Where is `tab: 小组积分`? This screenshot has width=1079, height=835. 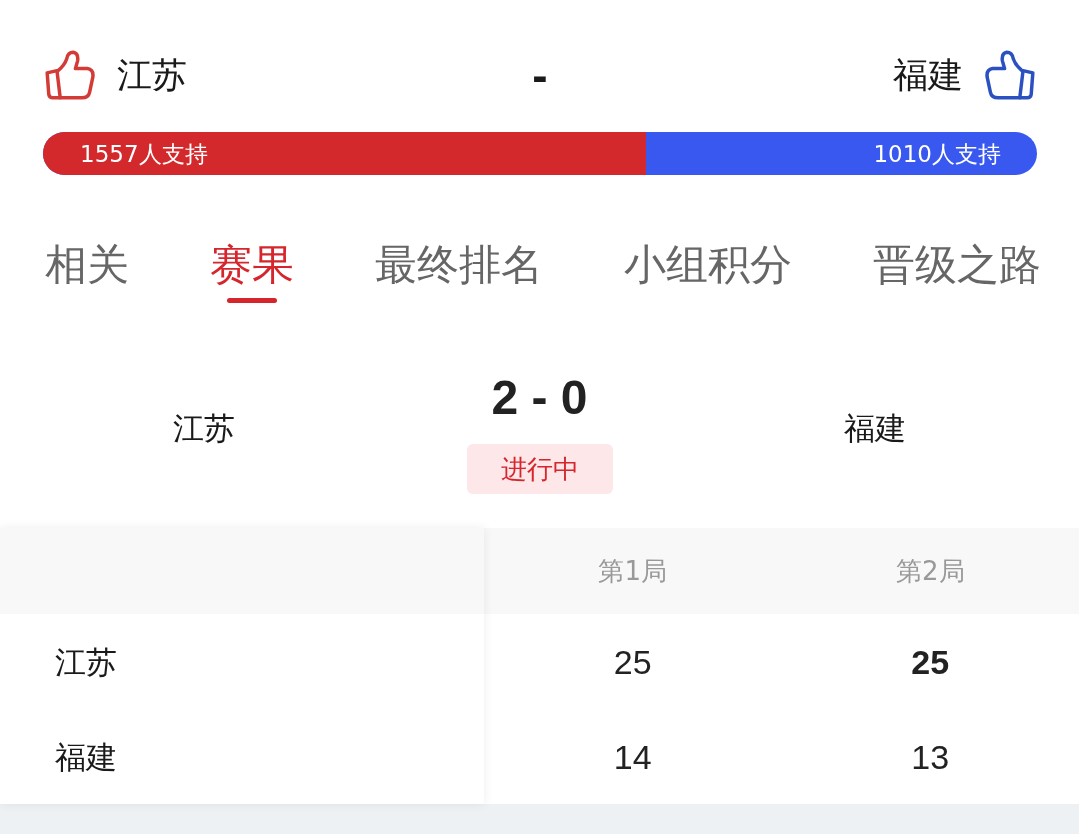
tab: 小组积分 is located at coordinates (708, 265).